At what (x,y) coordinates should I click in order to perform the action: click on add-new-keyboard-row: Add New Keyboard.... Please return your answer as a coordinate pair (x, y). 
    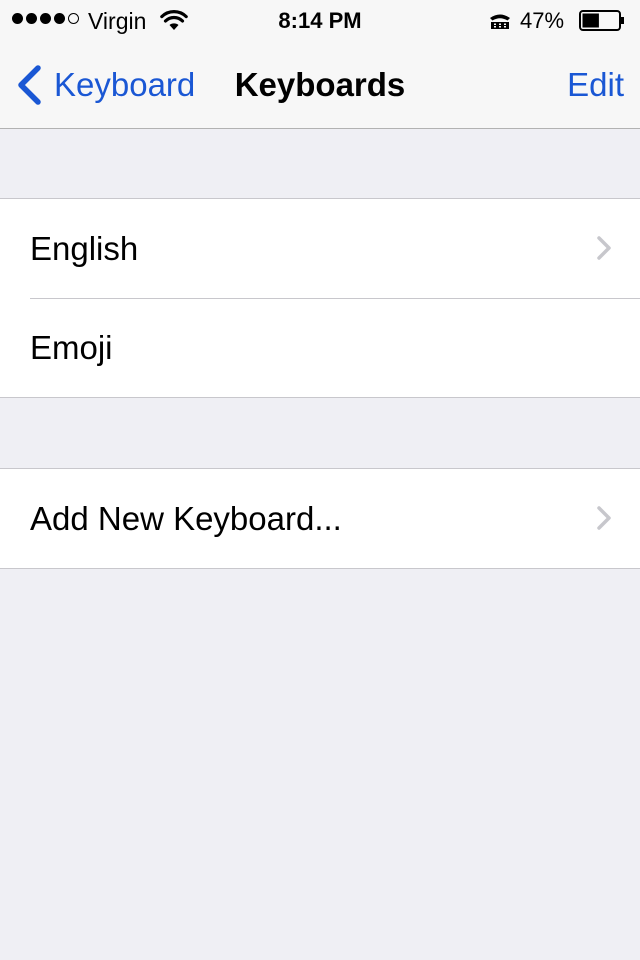
    Looking at the image, I should click on (320, 518).